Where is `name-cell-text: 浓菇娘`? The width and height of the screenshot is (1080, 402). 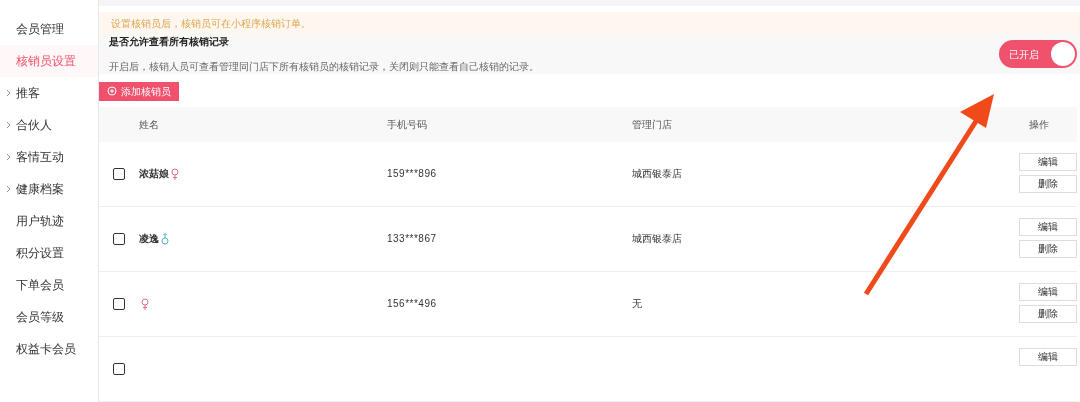
name-cell-text: 浓菇娘 is located at coordinates (154, 174).